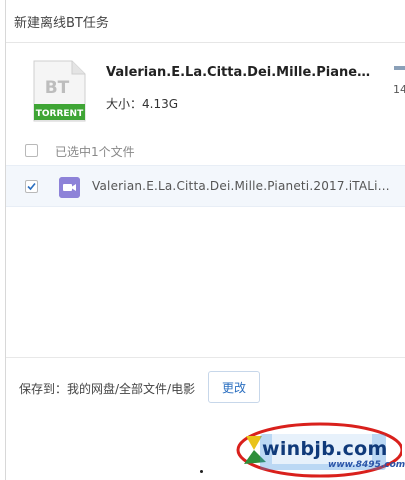  Describe the element at coordinates (205, 387) in the screenshot. I see `dialog-footer: 保存到：我的网盘/全部文件/电影 更改` at that location.